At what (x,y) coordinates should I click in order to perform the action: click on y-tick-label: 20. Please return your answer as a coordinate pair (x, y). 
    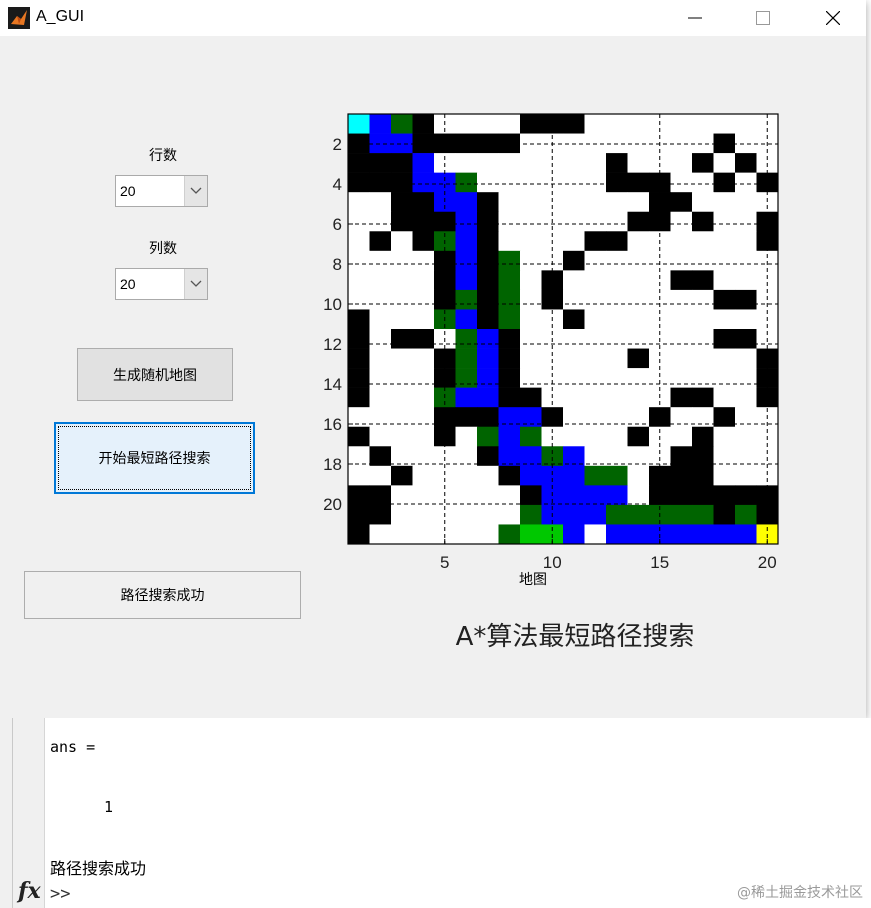
    Looking at the image, I should click on (332, 504).